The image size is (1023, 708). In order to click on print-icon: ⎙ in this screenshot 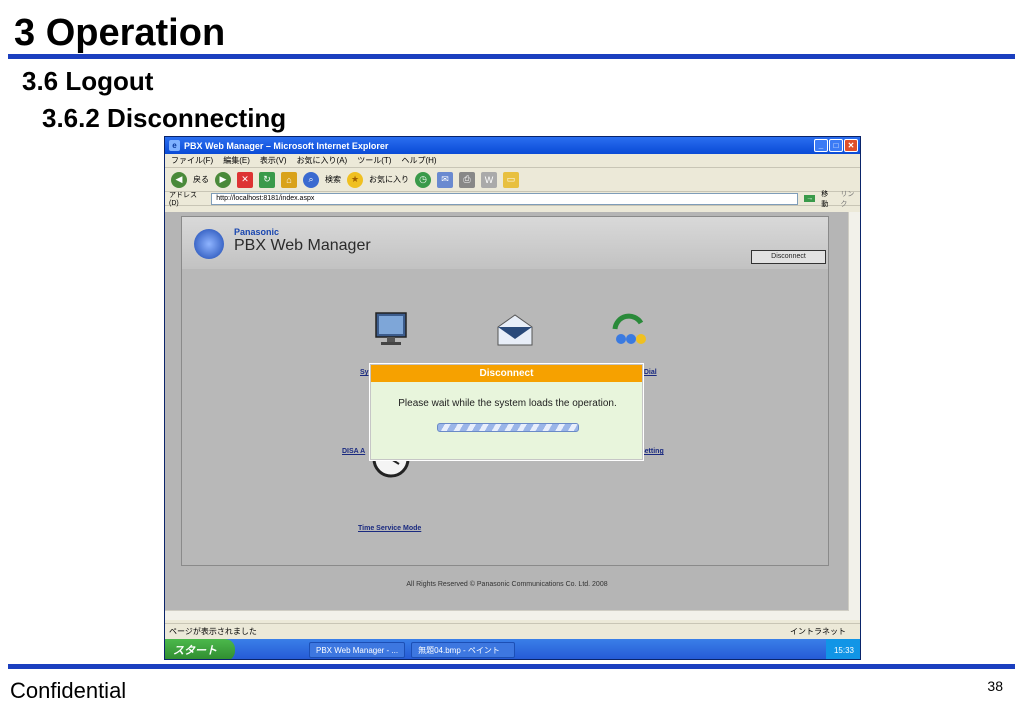, I will do `click(467, 179)`.